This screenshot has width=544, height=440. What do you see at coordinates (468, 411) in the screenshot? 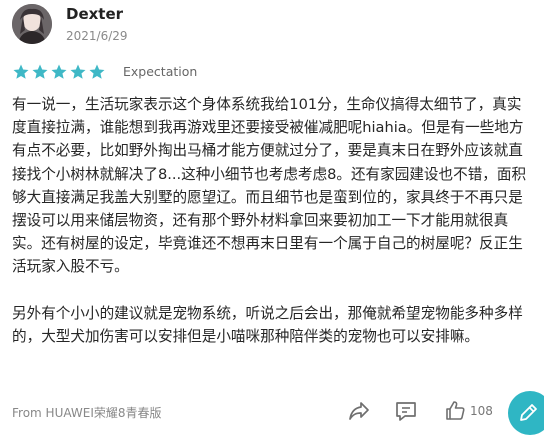
I see `like-button: 108` at bounding box center [468, 411].